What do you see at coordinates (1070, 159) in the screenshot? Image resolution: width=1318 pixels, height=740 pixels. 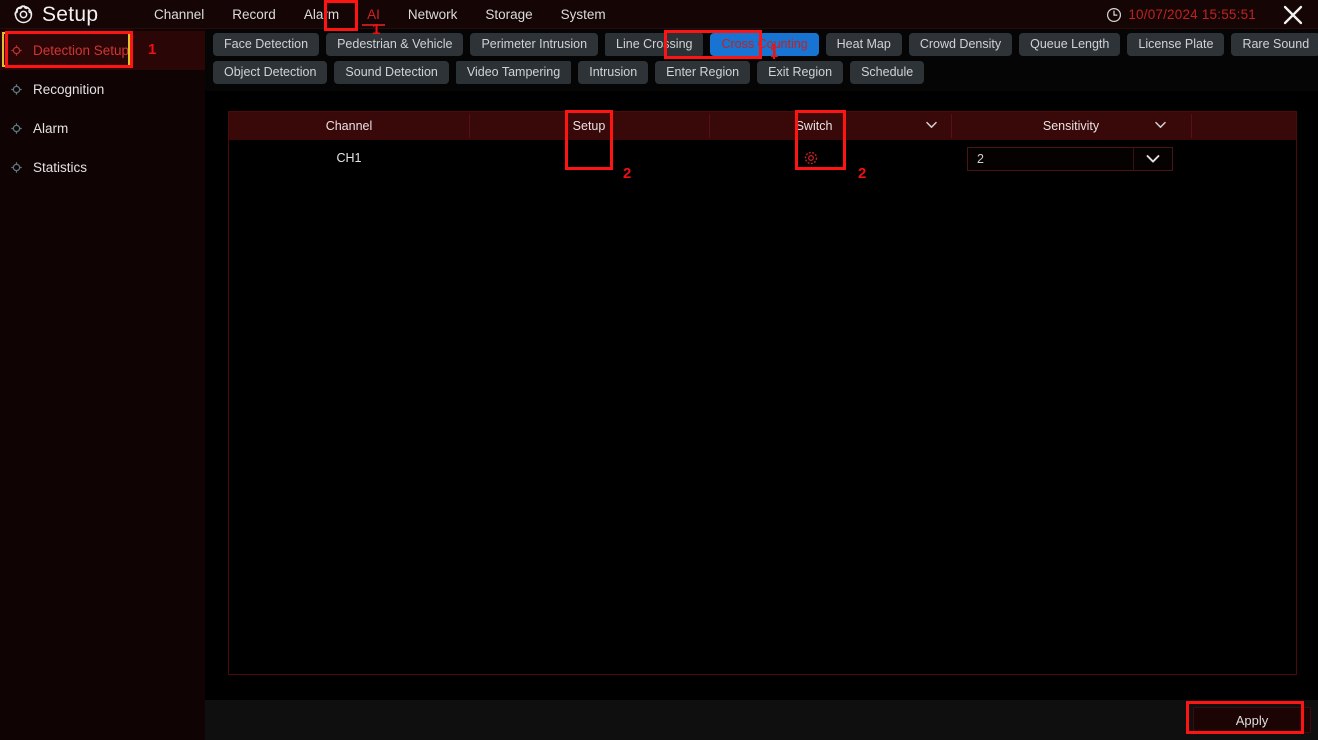 I see `sensitivity-select: 2` at bounding box center [1070, 159].